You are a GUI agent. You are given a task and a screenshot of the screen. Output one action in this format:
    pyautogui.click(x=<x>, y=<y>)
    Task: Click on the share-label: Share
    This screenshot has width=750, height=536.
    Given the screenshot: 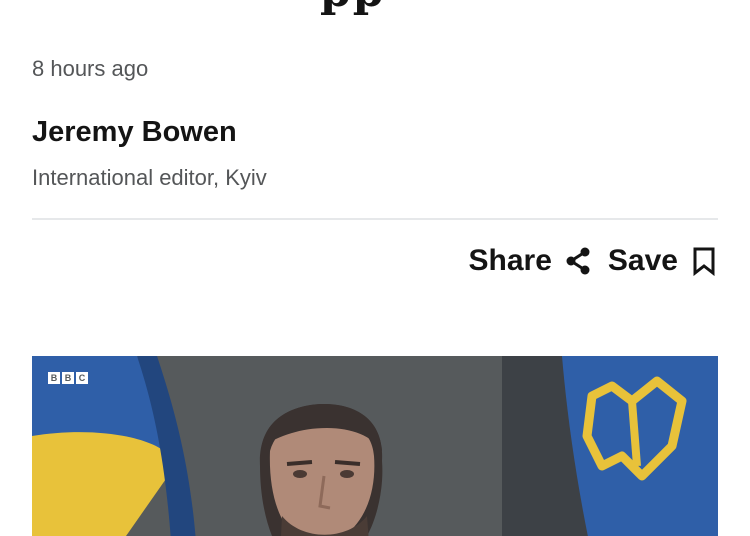 What is the action you would take?
    pyautogui.click(x=510, y=260)
    